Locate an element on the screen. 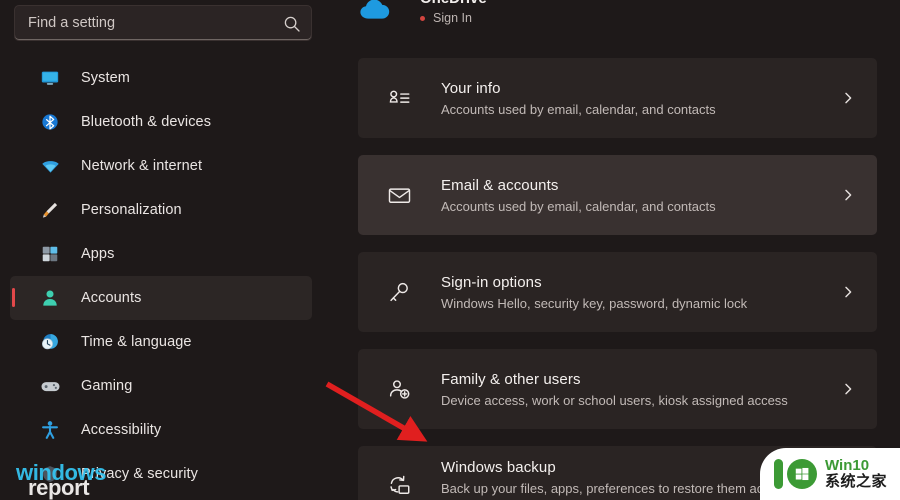 This screenshot has height=500, width=900. sidebar-item-bluetooth-devices: Bluetooth & devices is located at coordinates (161, 122).